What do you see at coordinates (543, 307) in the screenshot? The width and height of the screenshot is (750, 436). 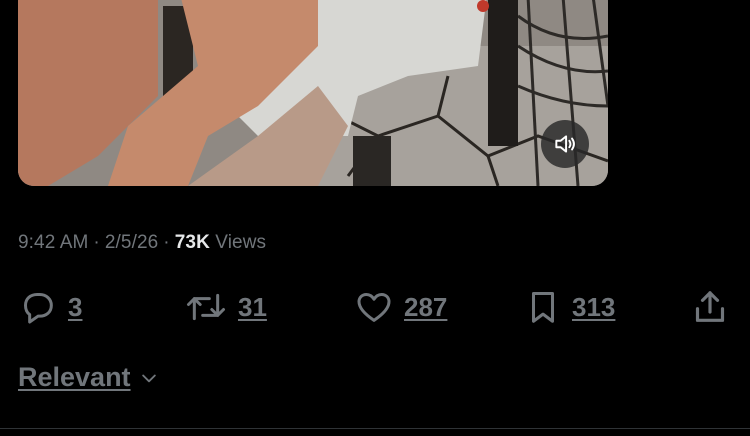 I see `bookmark-icon` at bounding box center [543, 307].